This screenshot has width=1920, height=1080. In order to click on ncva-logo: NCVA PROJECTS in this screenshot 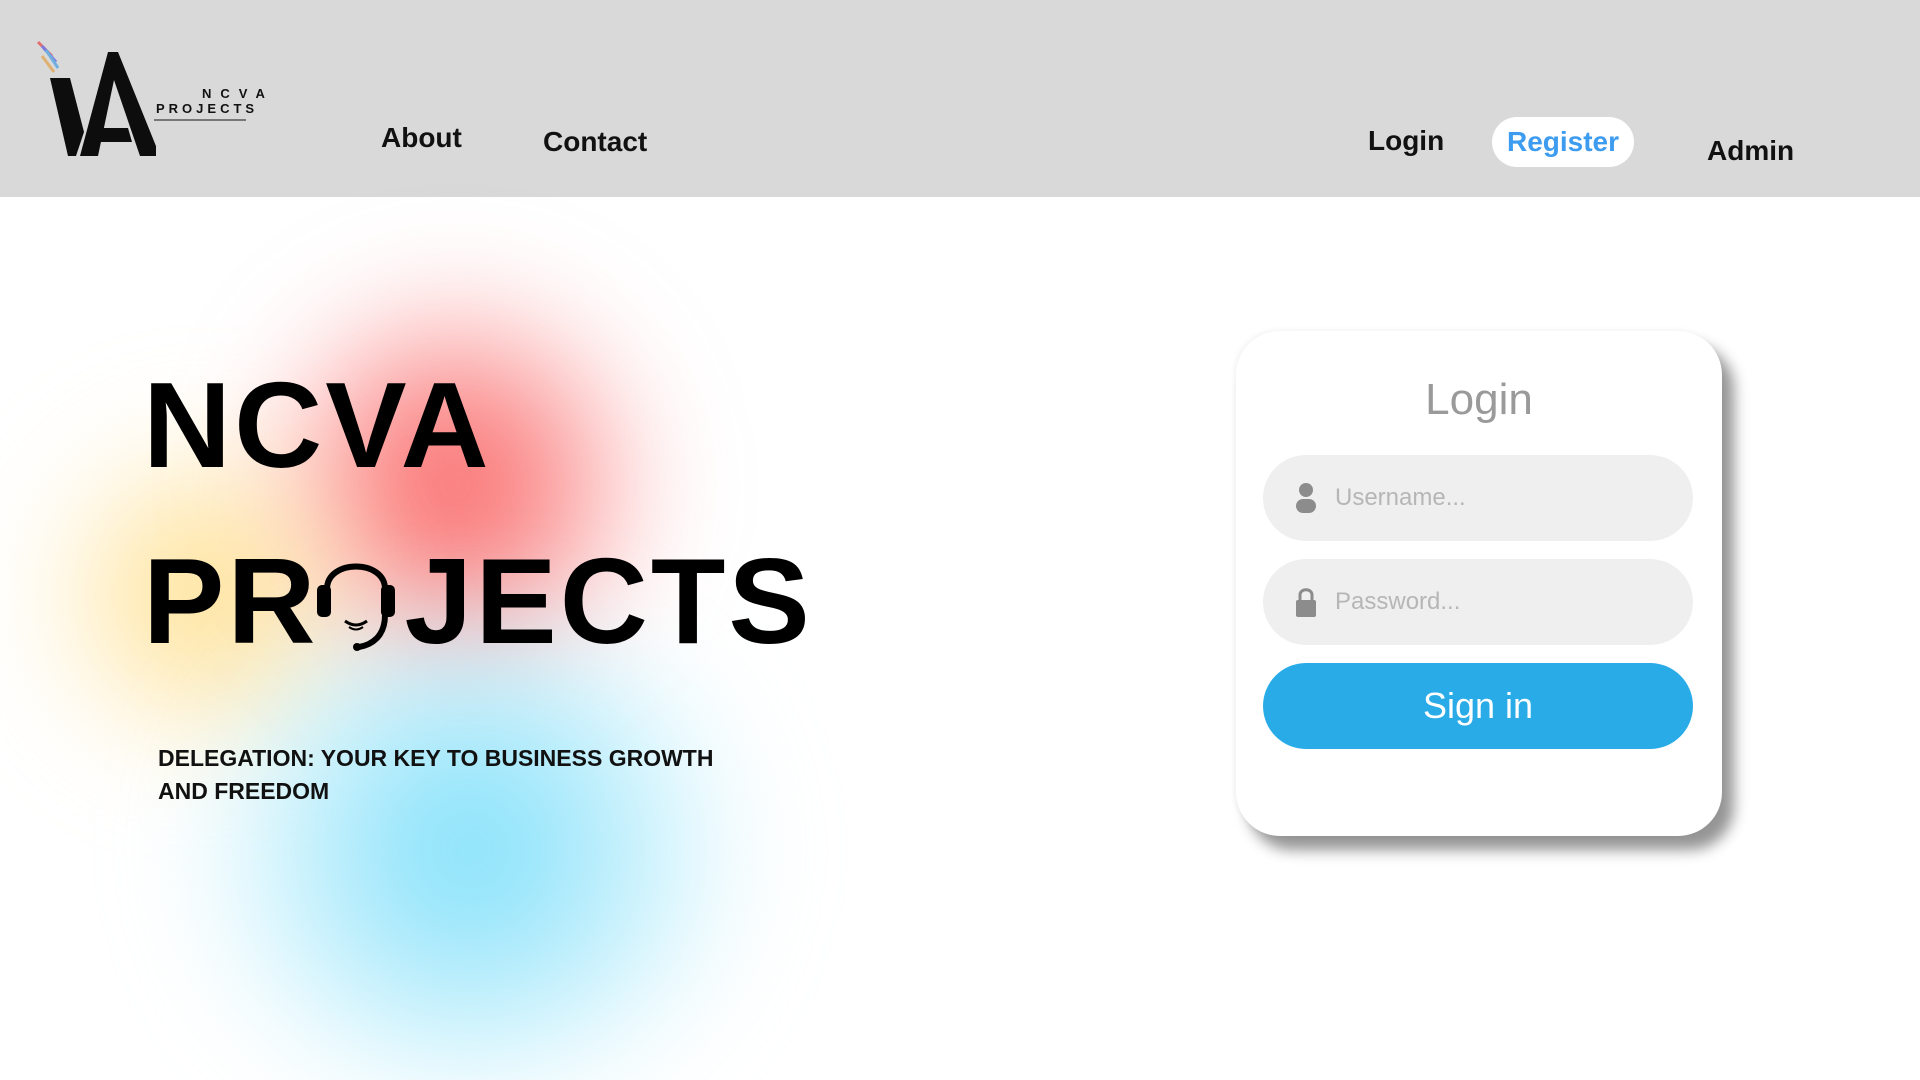, I will do `click(150, 99)`.